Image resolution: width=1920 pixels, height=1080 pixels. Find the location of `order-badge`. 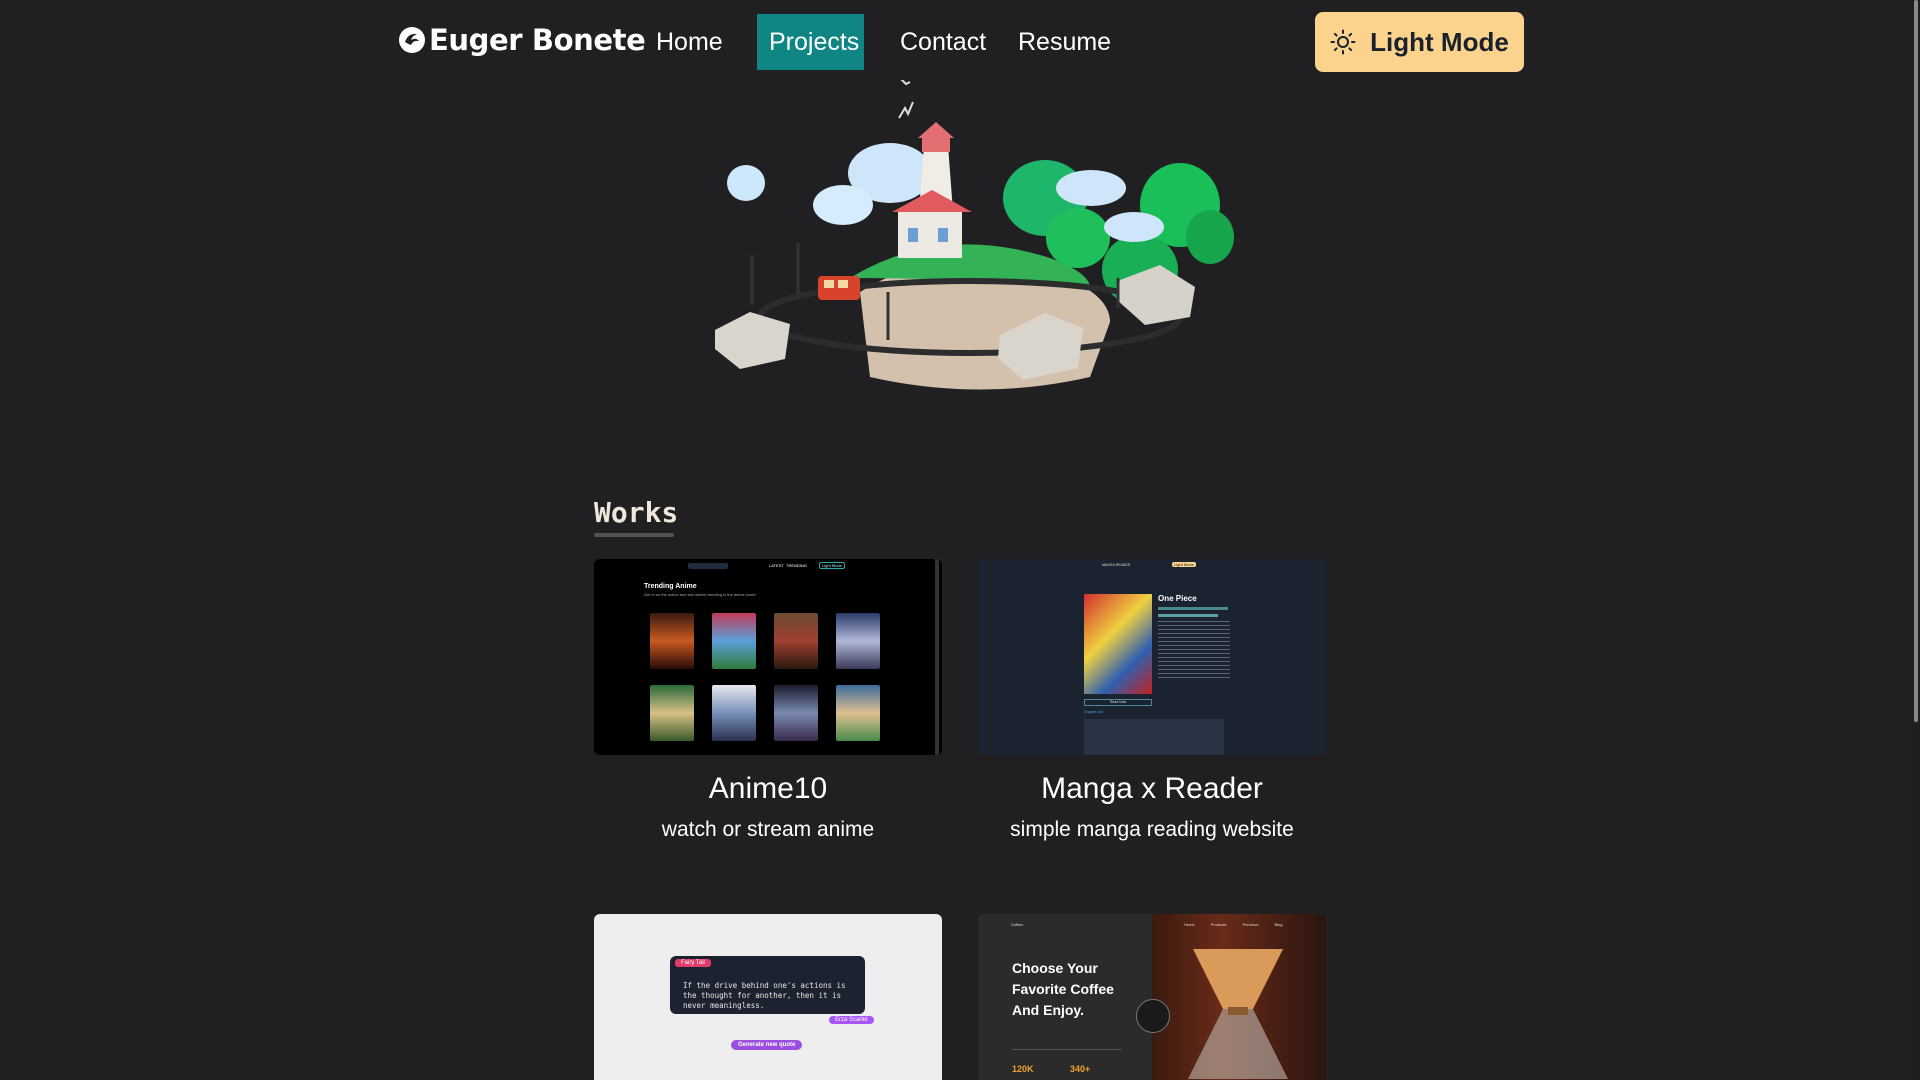

order-badge is located at coordinates (1153, 1016).